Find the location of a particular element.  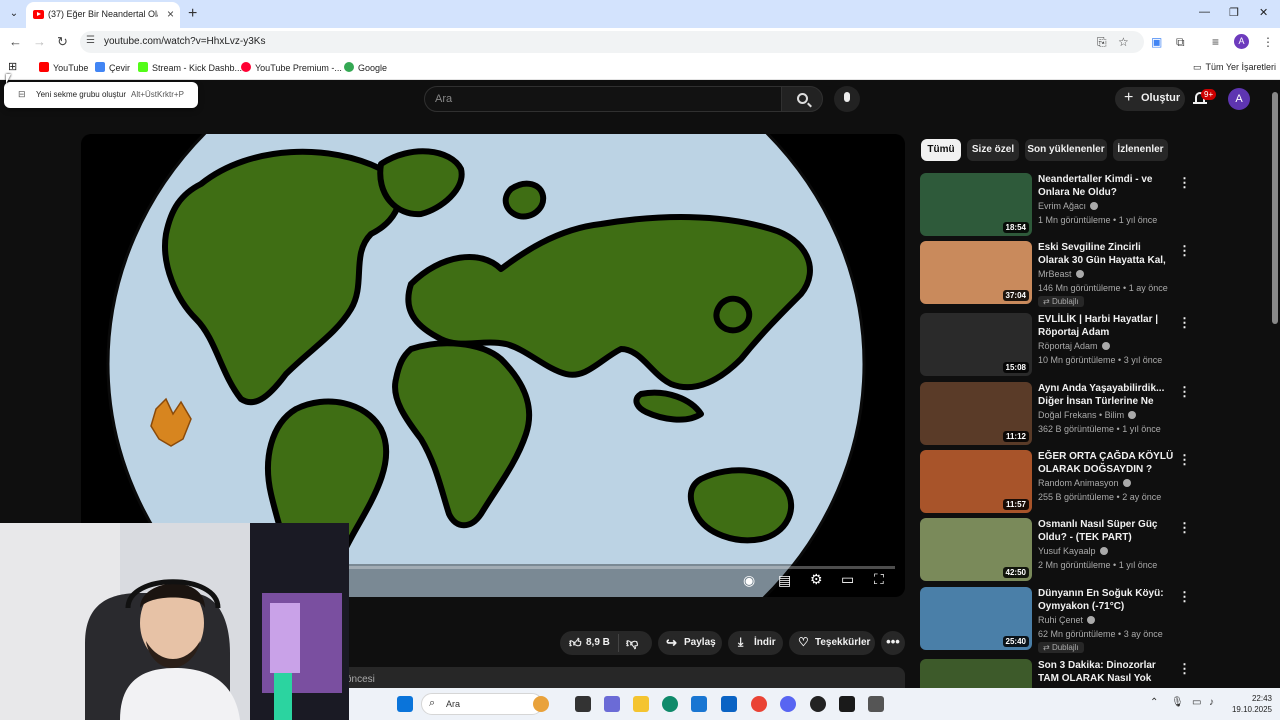

volume-icon: ♪ is located at coordinates (1211, 702).